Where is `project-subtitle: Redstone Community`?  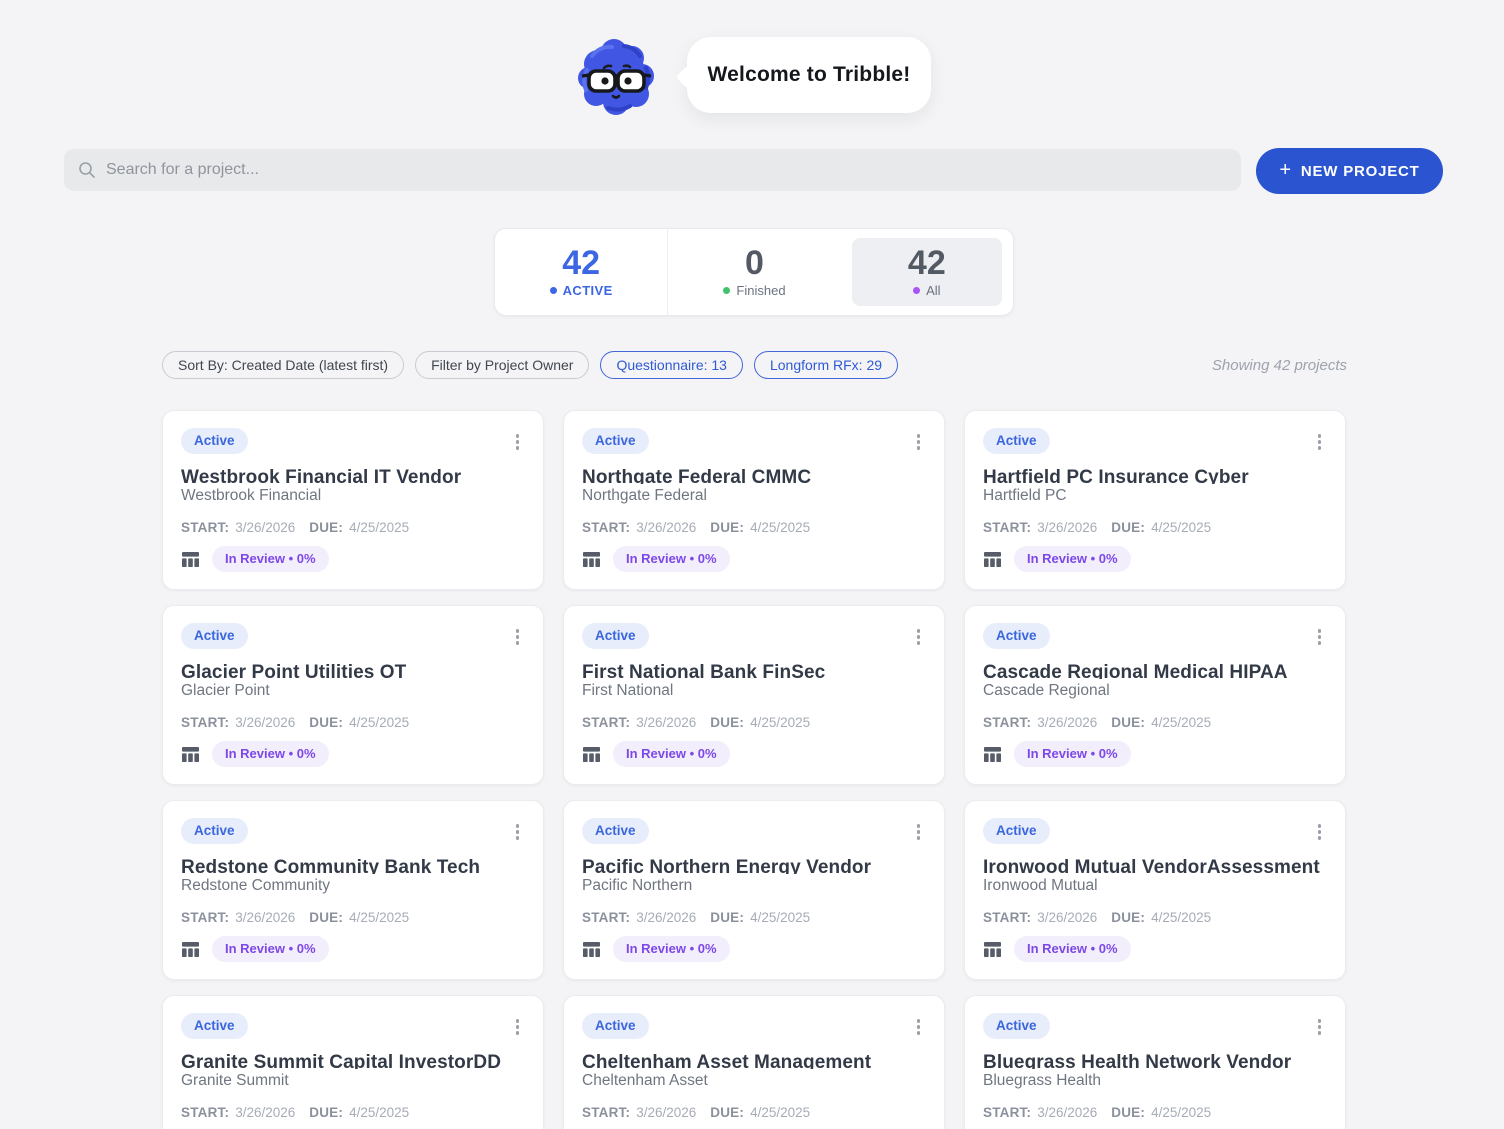
project-subtitle: Redstone Community is located at coordinates (256, 886).